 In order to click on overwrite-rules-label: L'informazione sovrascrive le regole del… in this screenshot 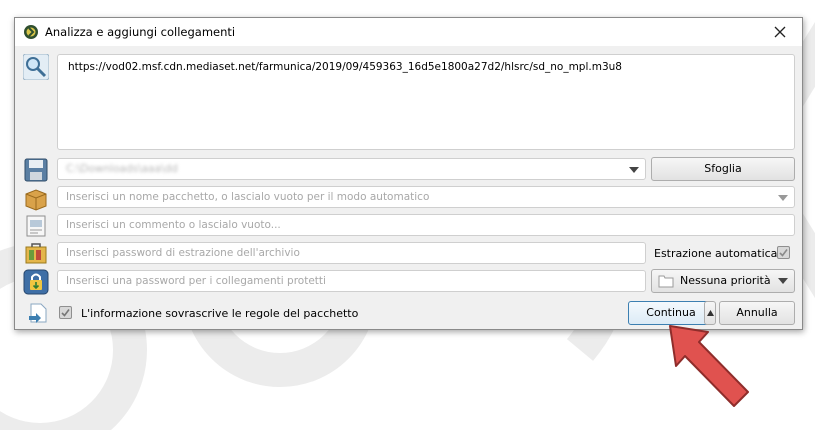, I will do `click(220, 313)`.